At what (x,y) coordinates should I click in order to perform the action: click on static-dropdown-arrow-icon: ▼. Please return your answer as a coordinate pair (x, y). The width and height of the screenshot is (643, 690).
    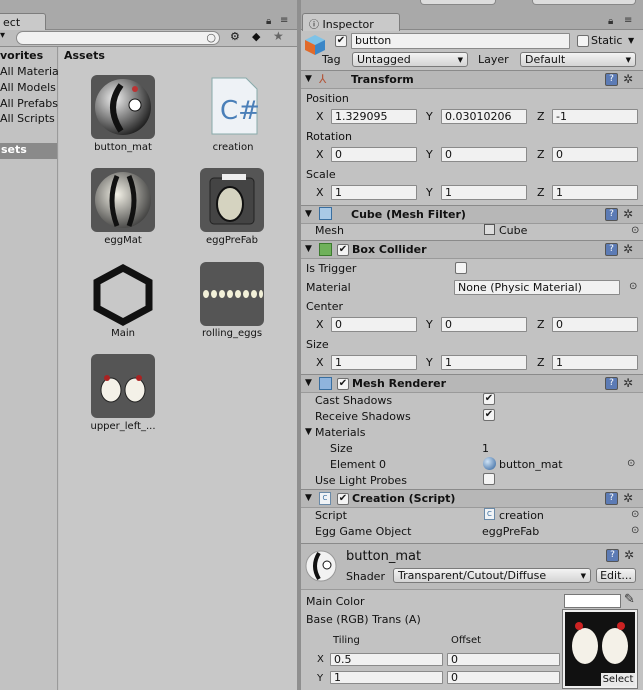
    Looking at the image, I should click on (631, 40).